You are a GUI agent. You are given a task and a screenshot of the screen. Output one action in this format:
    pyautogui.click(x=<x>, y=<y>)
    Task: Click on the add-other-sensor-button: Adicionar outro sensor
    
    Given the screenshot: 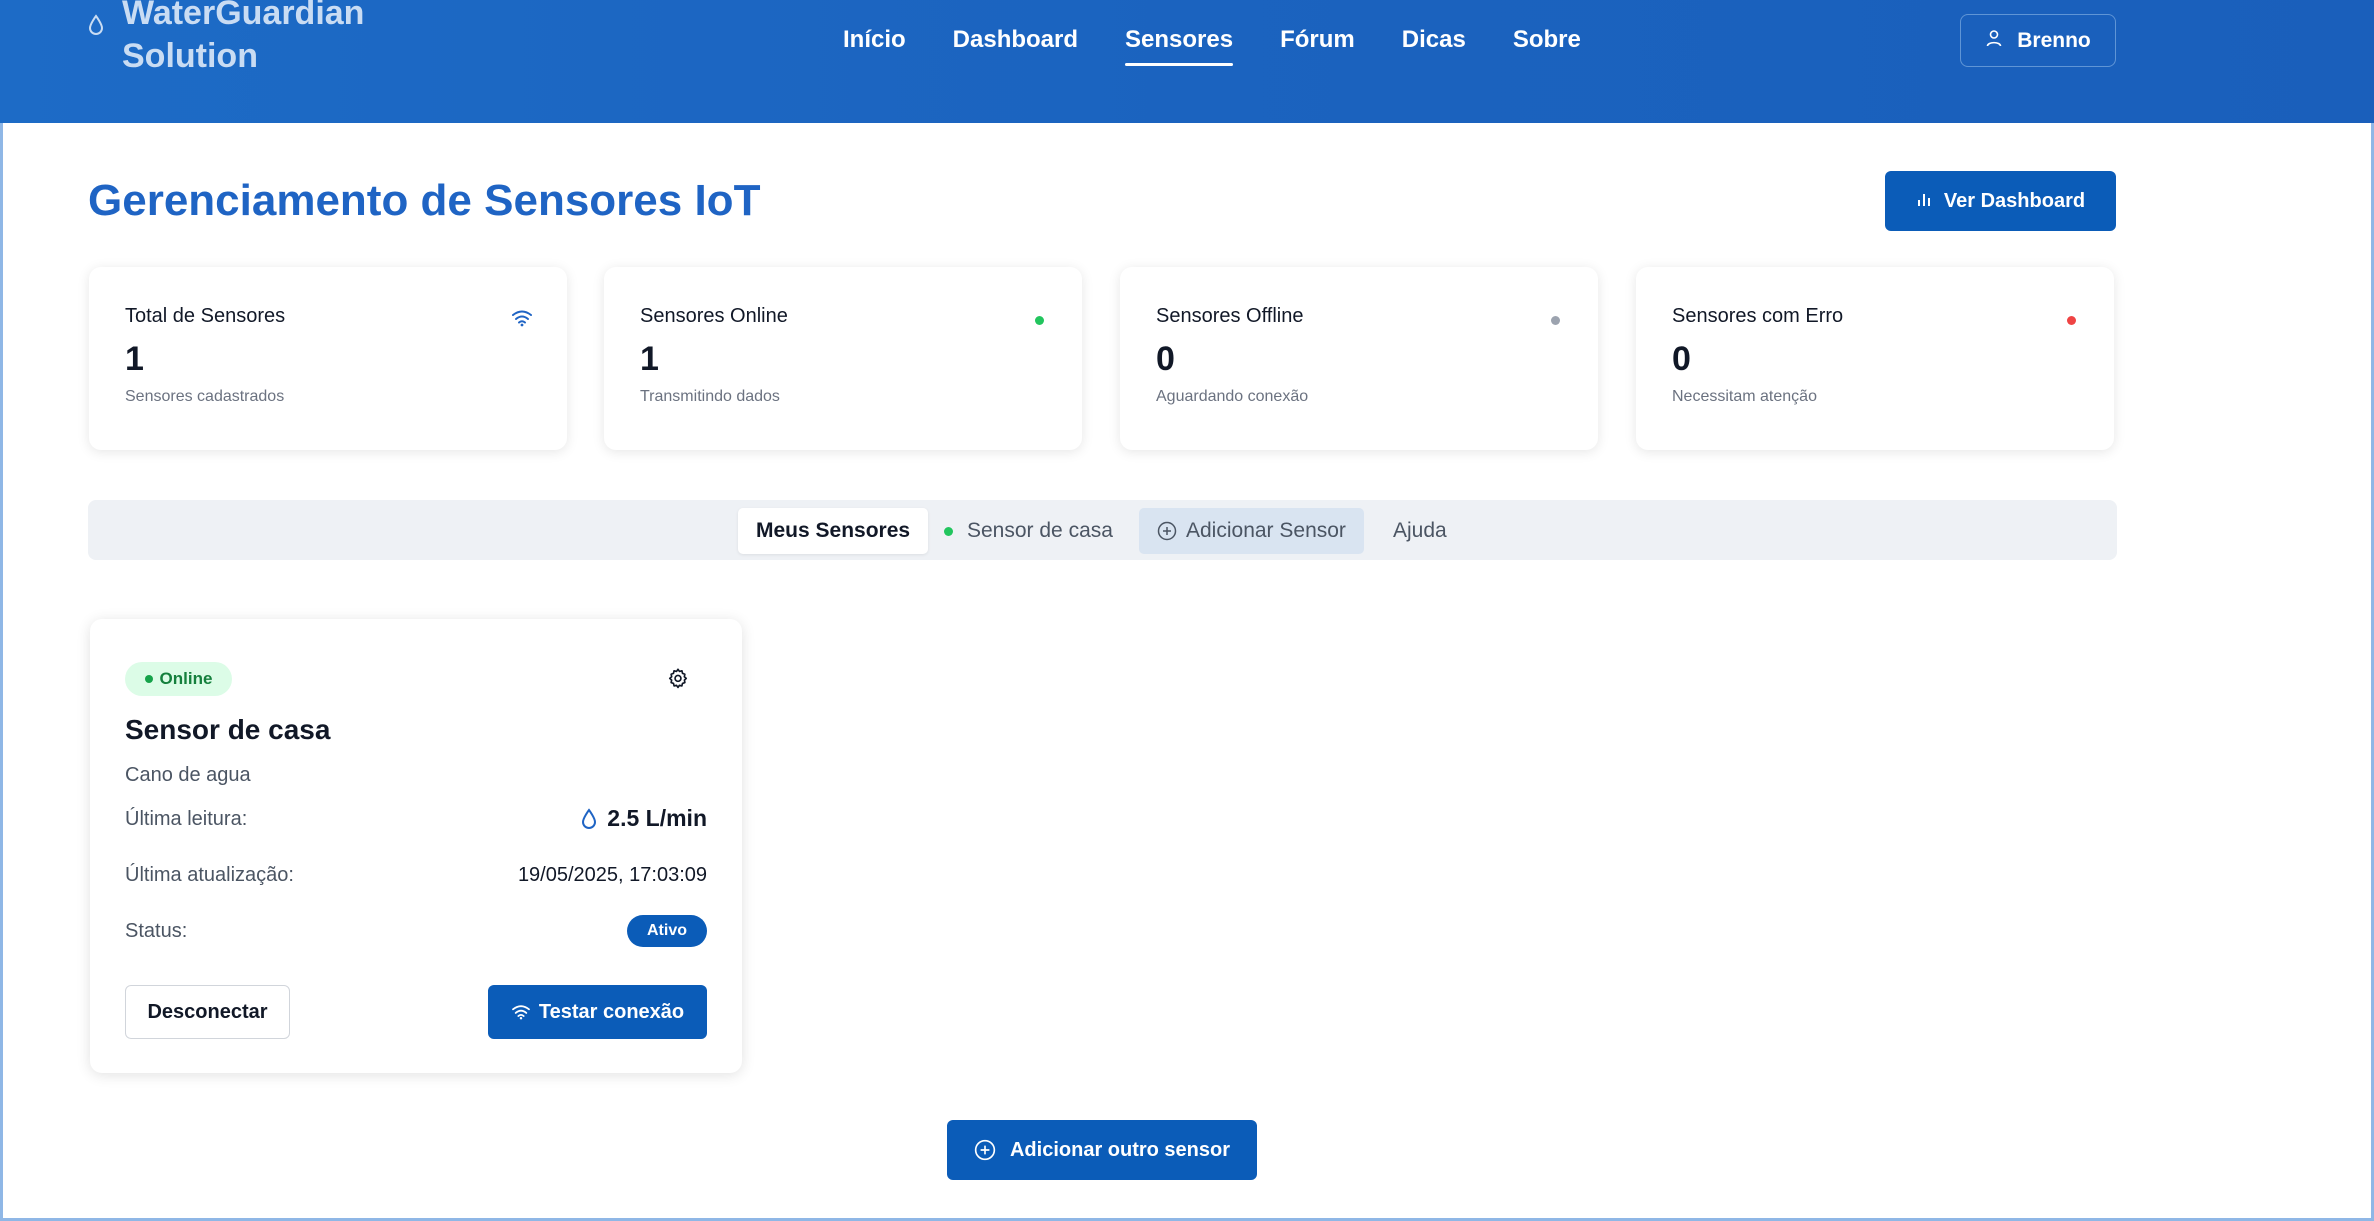 What is the action you would take?
    pyautogui.click(x=1102, y=1150)
    